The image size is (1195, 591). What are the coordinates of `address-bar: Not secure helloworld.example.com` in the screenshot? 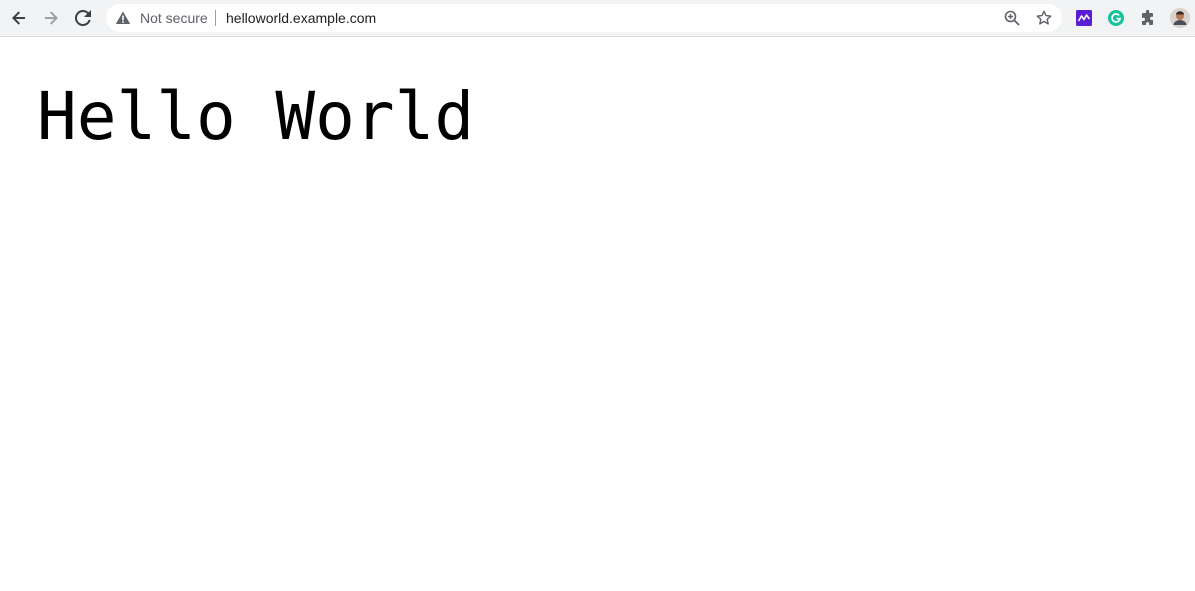 It's located at (584, 18).